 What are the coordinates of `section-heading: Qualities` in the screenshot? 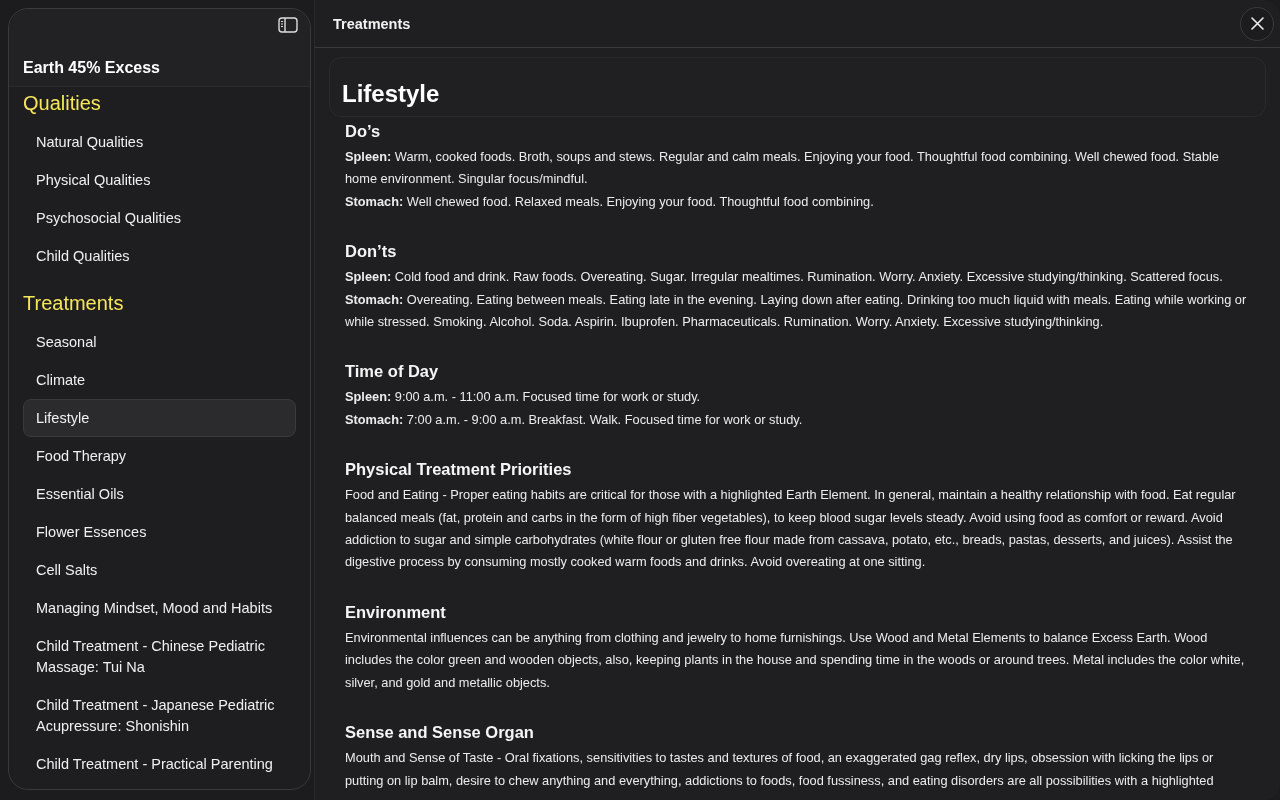 It's located at (62, 103).